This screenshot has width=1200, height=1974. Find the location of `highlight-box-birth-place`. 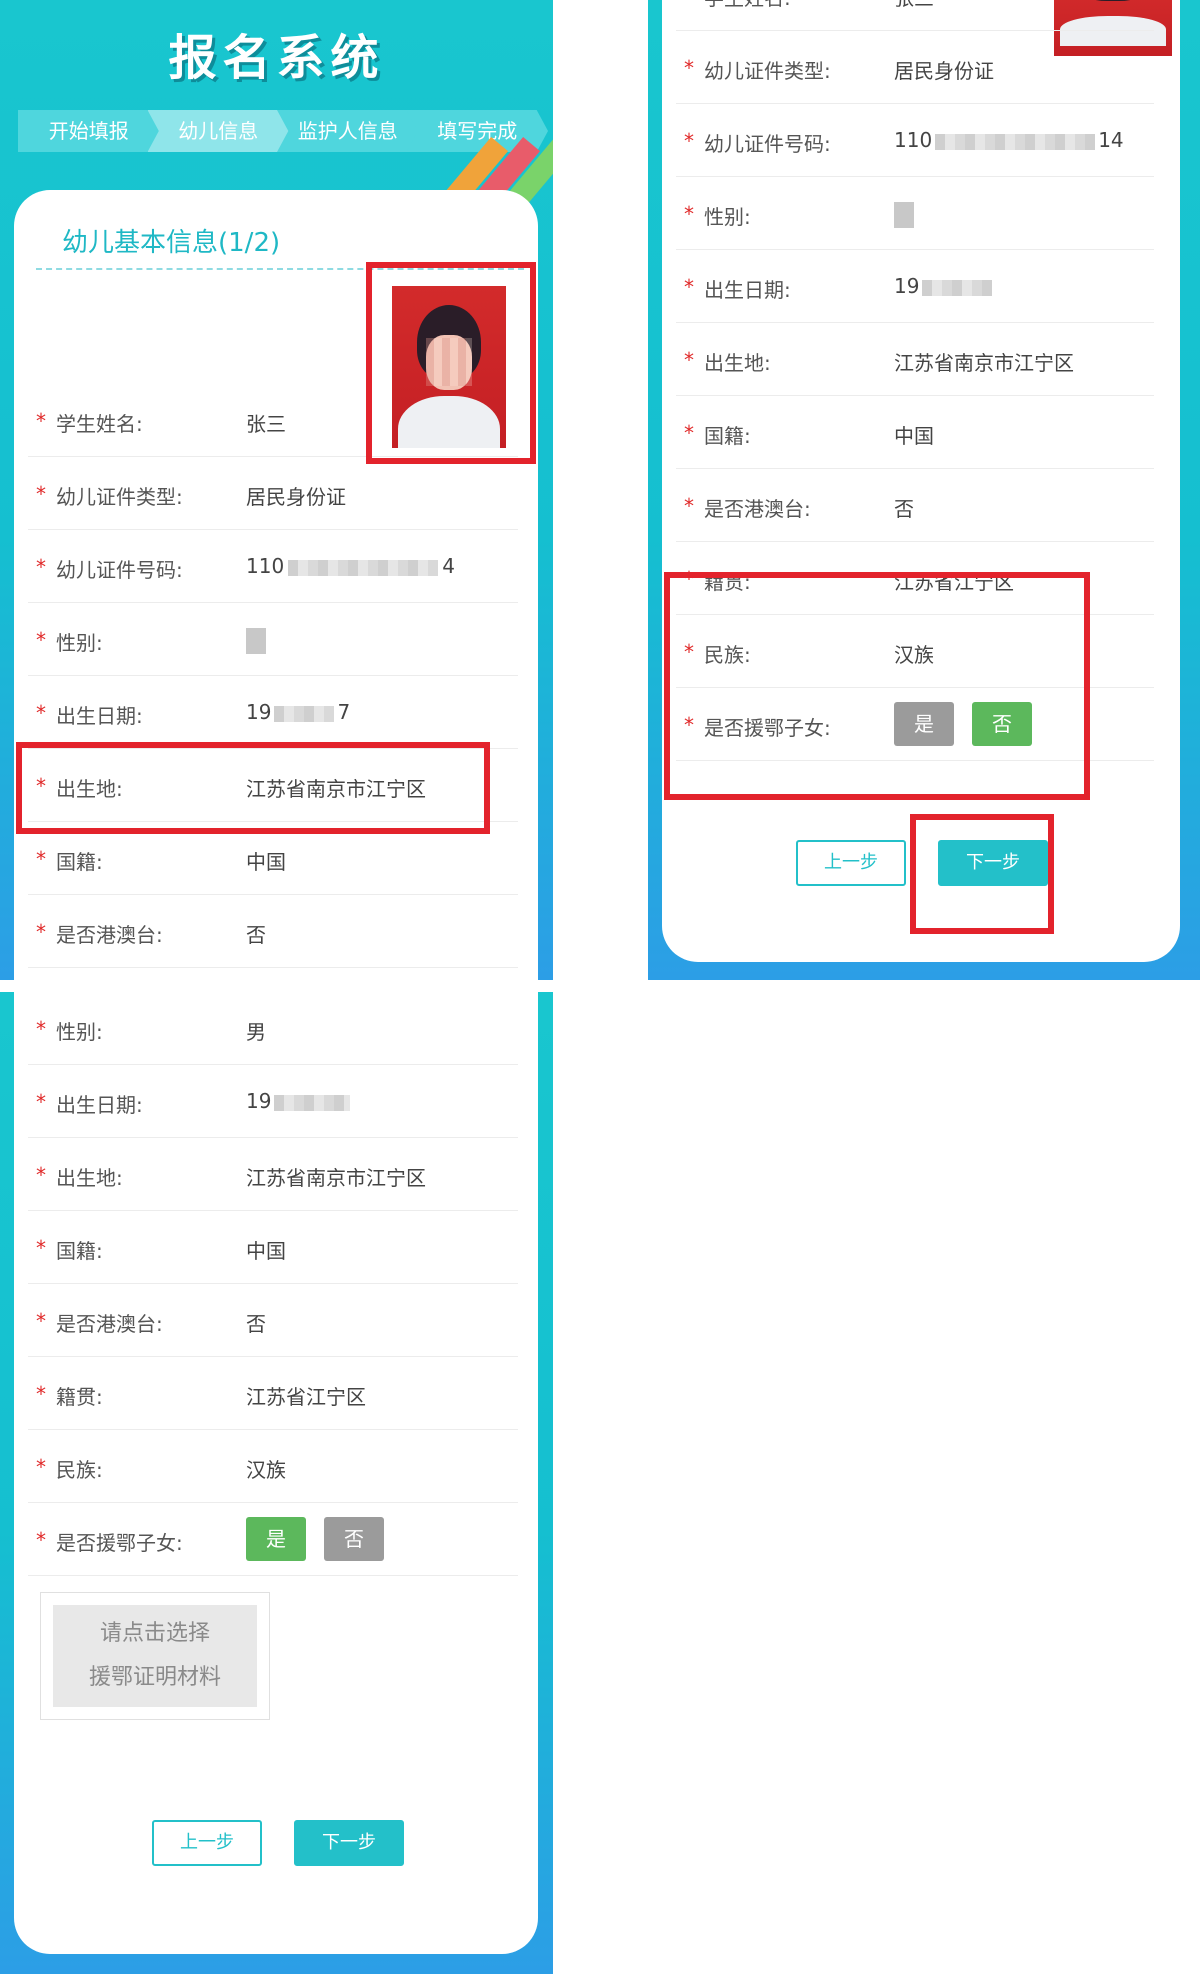

highlight-box-birth-place is located at coordinates (253, 788).